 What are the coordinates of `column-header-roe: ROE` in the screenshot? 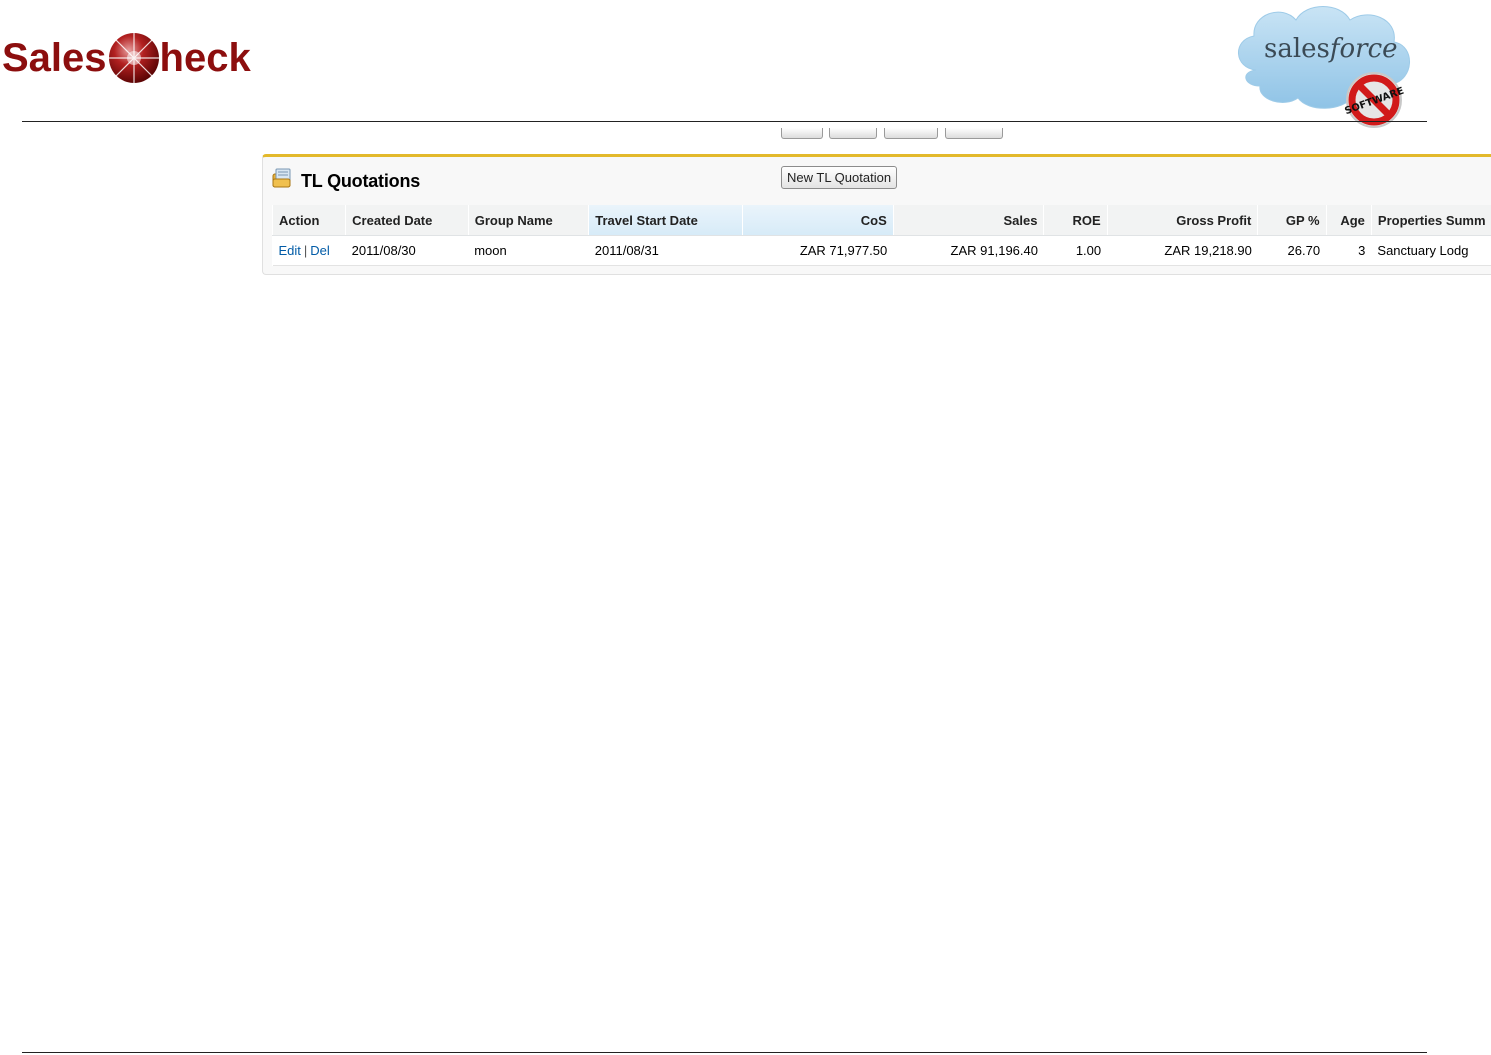 It's located at (1075, 220).